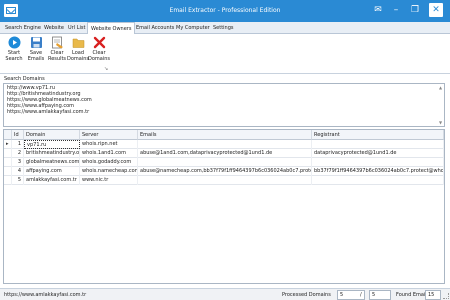 The width and height of the screenshot is (450, 300). What do you see at coordinates (436, 10) in the screenshot?
I see `close-button: ✕` at bounding box center [436, 10].